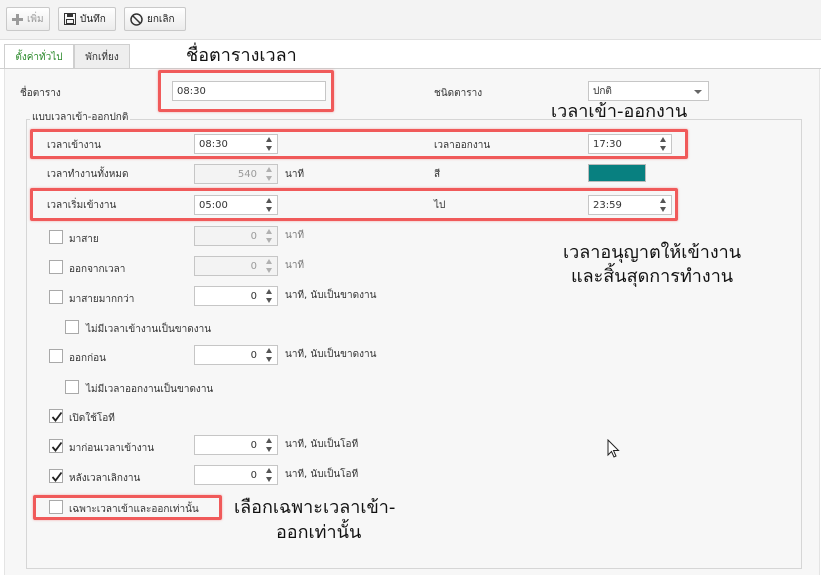  Describe the element at coordinates (253, 355) in the screenshot. I see `leave-before-value: 0` at that location.